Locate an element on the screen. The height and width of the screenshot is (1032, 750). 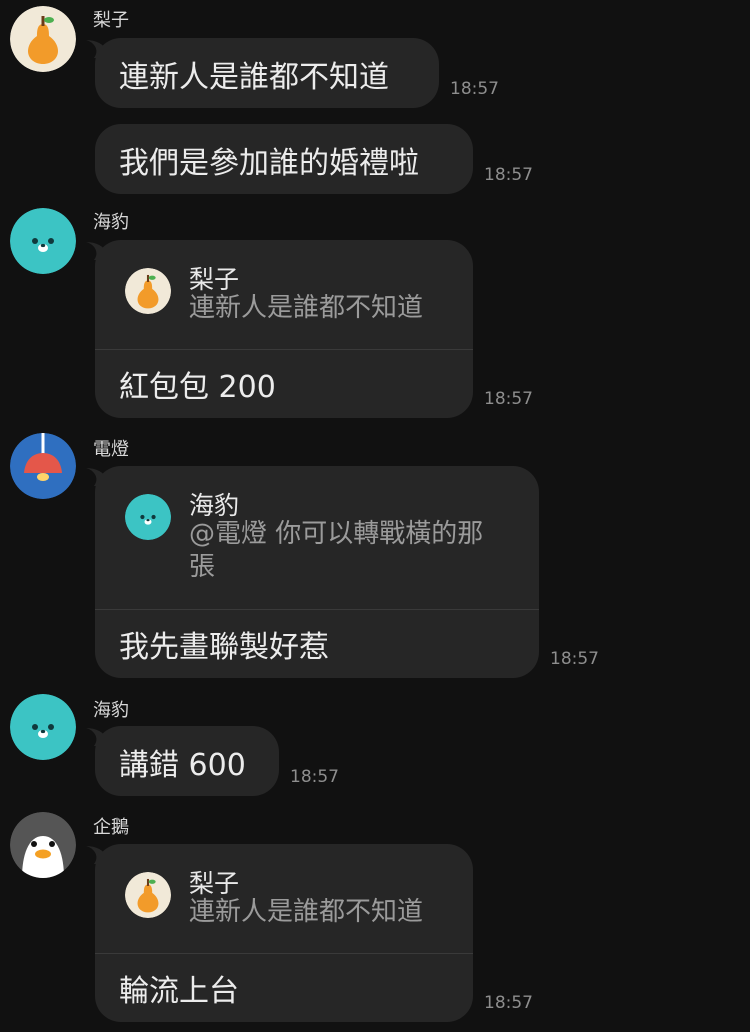
avatar-penguin is located at coordinates (43, 845).